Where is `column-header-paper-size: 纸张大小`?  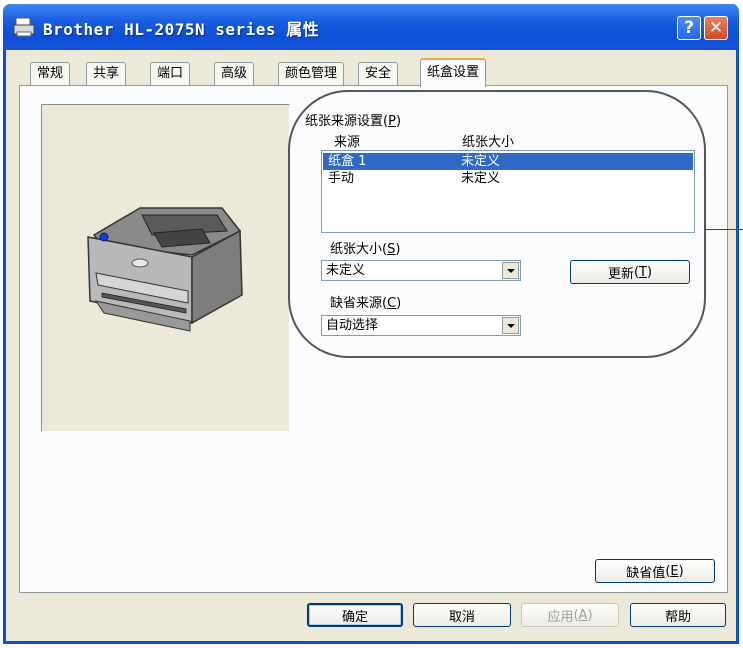
column-header-paper-size: 纸张大小 is located at coordinates (488, 142).